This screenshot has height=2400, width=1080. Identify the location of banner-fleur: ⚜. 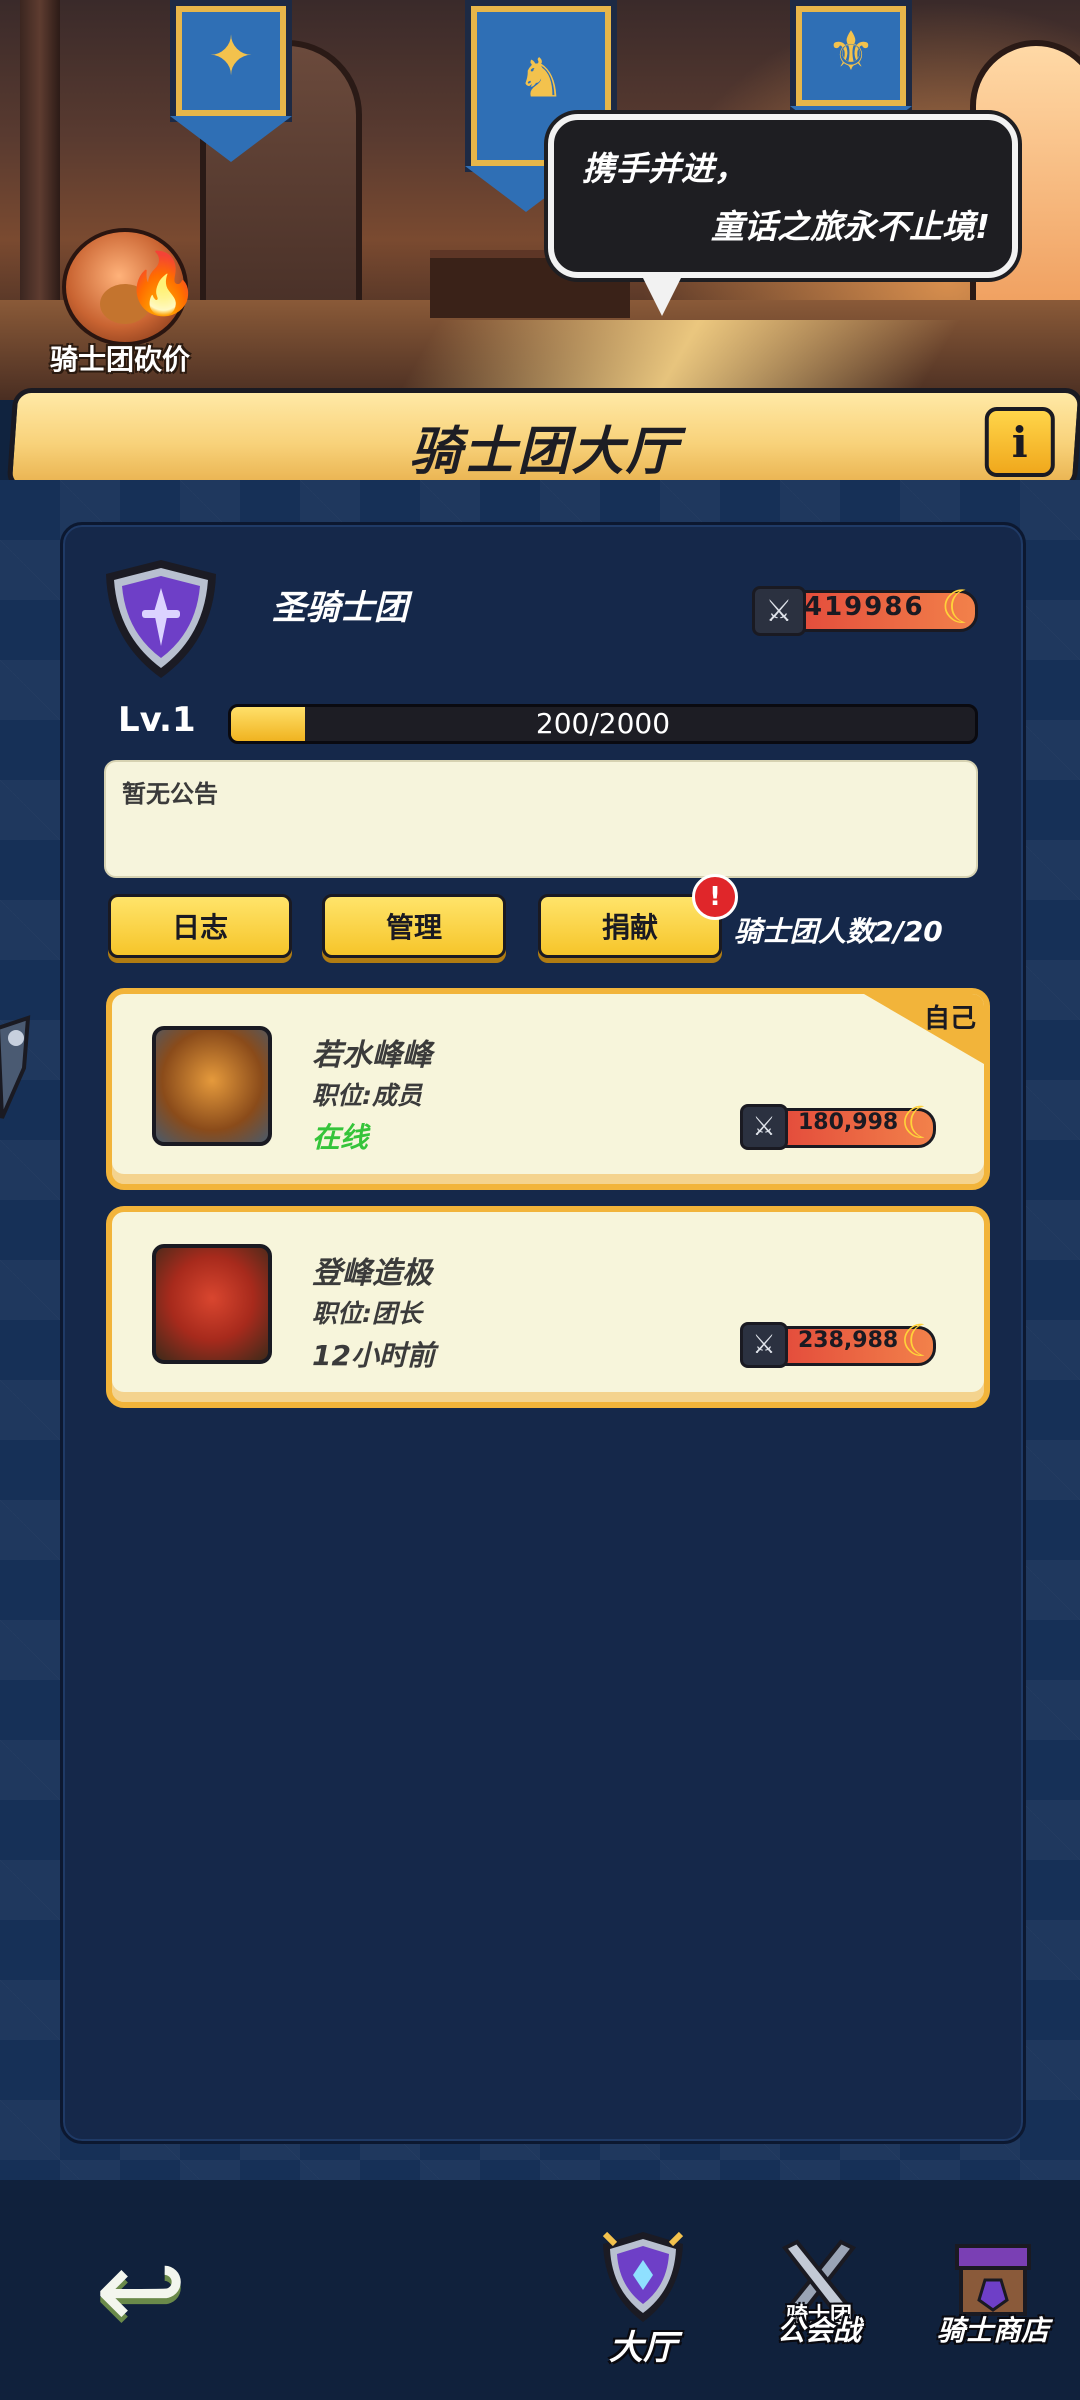
(851, 76).